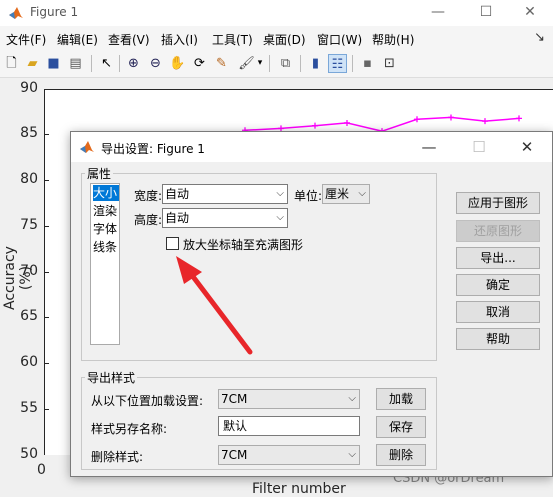 The image size is (553, 497). Describe the element at coordinates (389, 63) in the screenshot. I see `show-plot-tools-icon: ⊡` at that location.